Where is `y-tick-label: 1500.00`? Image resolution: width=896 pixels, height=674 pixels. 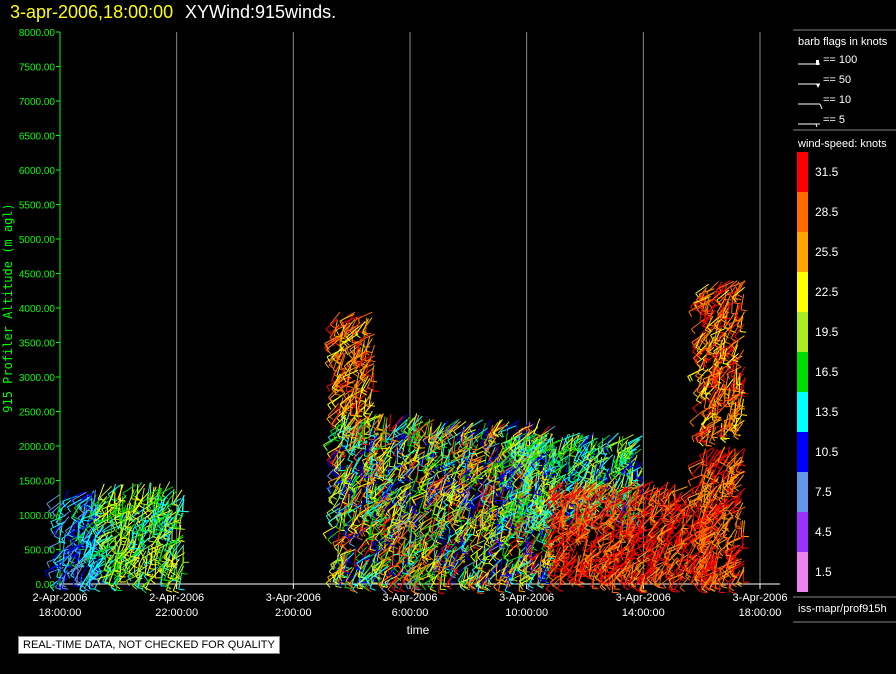
y-tick-label: 1500.00 is located at coordinates (37, 482).